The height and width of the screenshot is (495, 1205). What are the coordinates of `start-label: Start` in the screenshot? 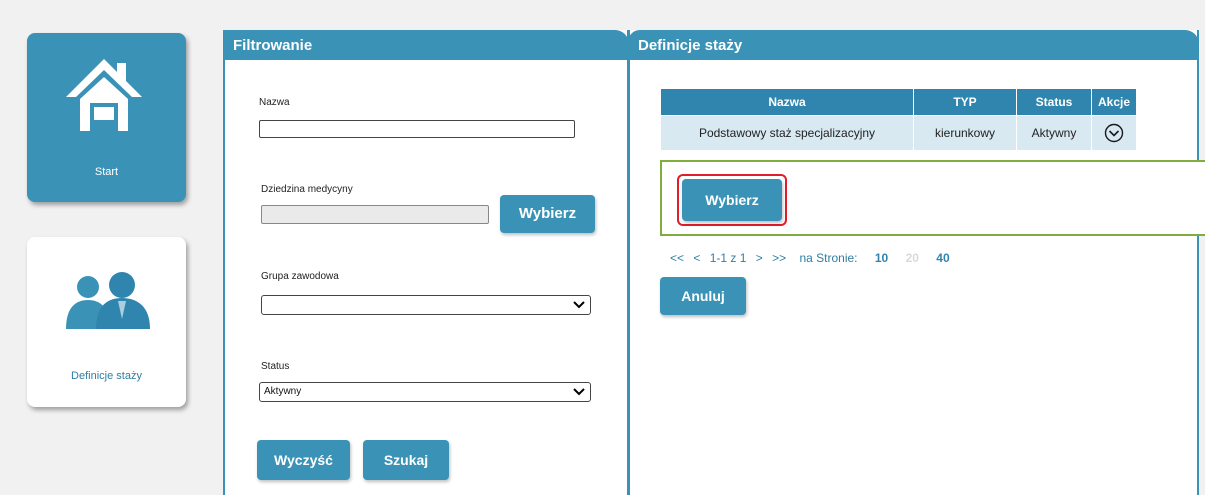 It's located at (106, 172).